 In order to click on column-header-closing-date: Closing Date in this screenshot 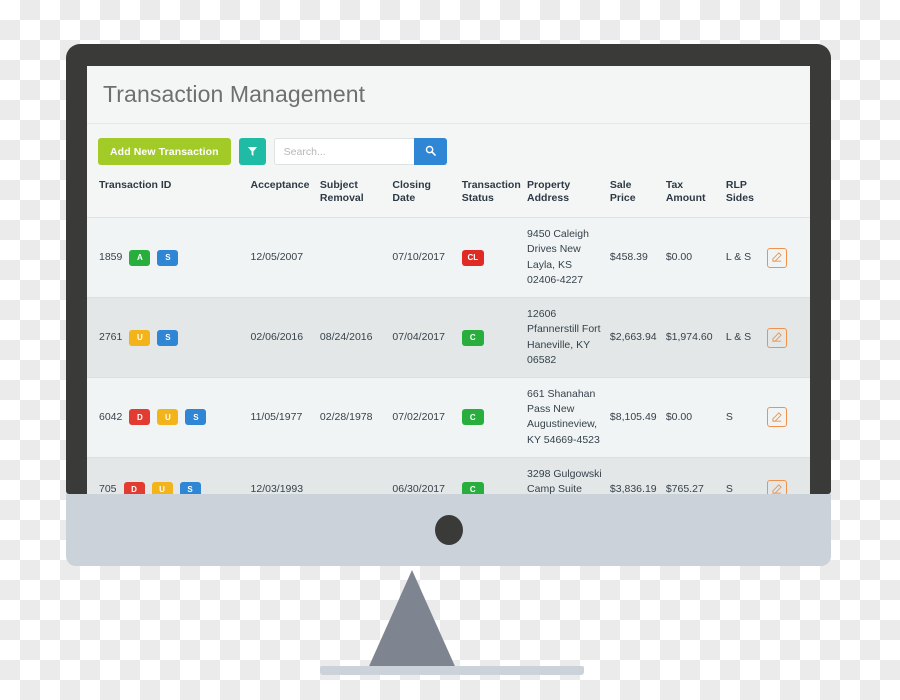, I will do `click(423, 196)`.